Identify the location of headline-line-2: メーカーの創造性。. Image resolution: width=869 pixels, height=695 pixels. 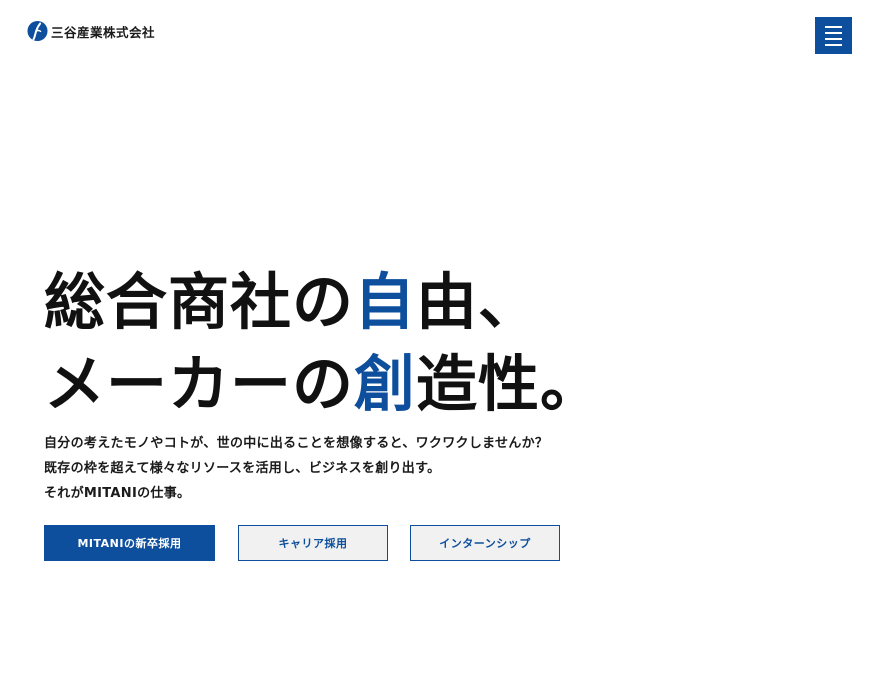
(323, 385).